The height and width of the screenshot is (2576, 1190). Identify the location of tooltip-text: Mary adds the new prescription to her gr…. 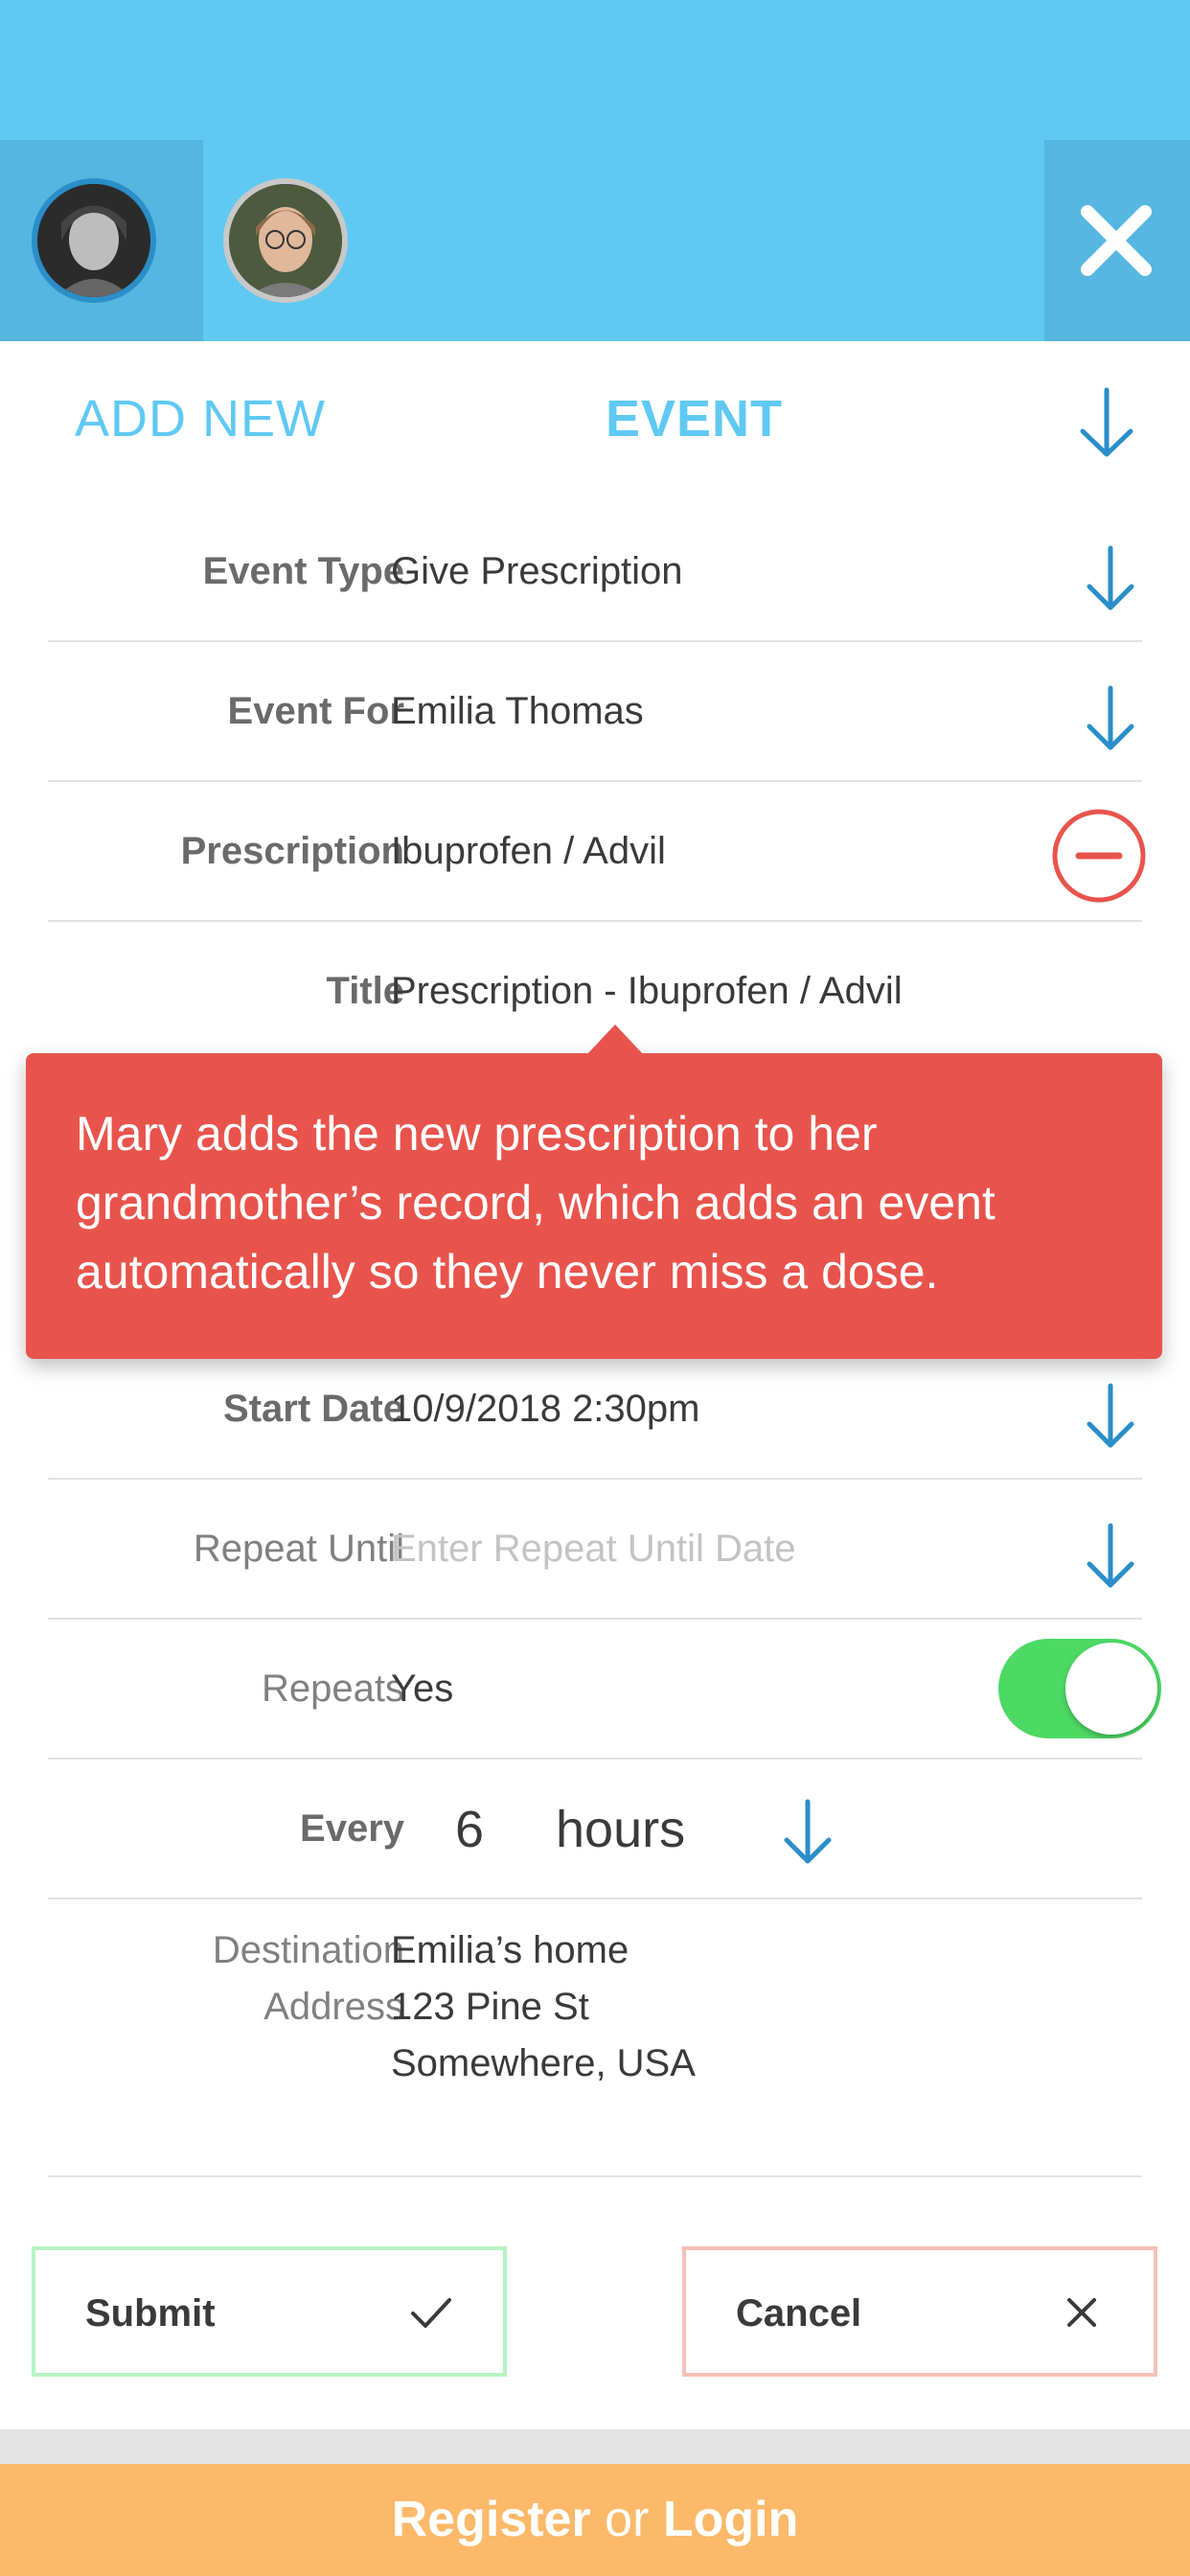
(536, 1203).